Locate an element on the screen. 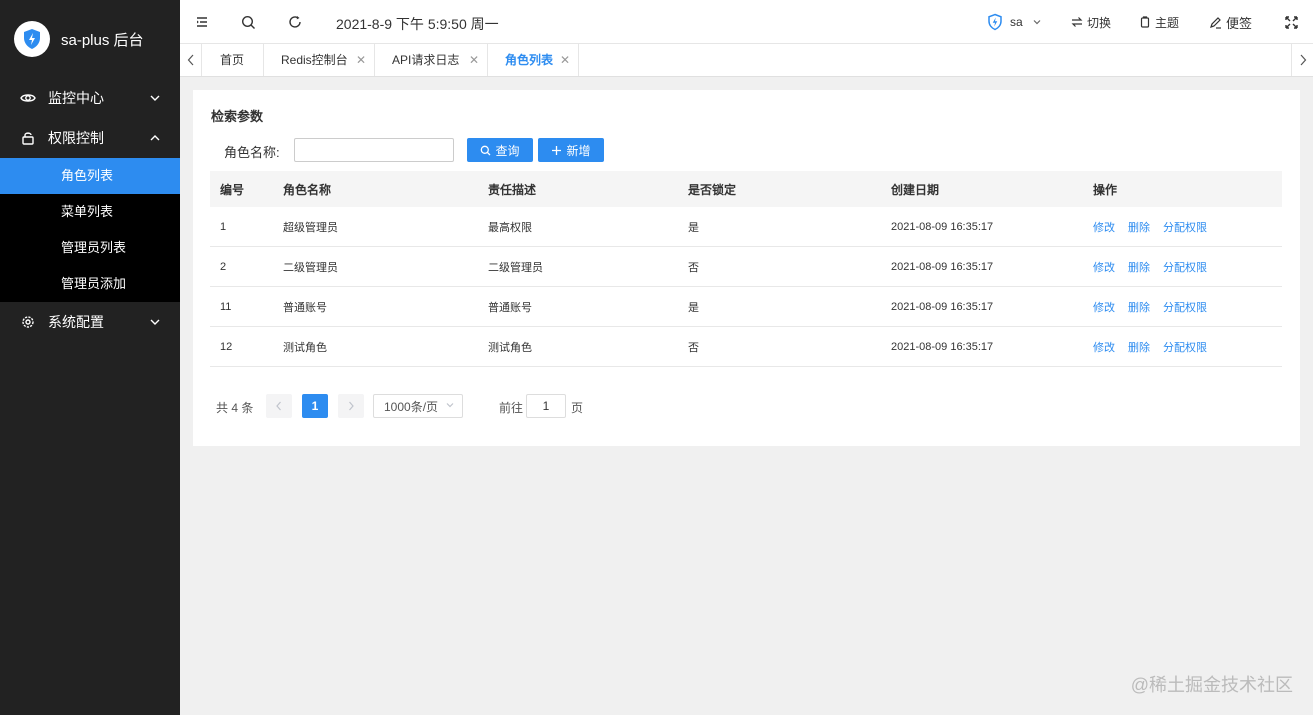 The height and width of the screenshot is (715, 1313). cell-description: 最高权限 is located at coordinates (510, 227).